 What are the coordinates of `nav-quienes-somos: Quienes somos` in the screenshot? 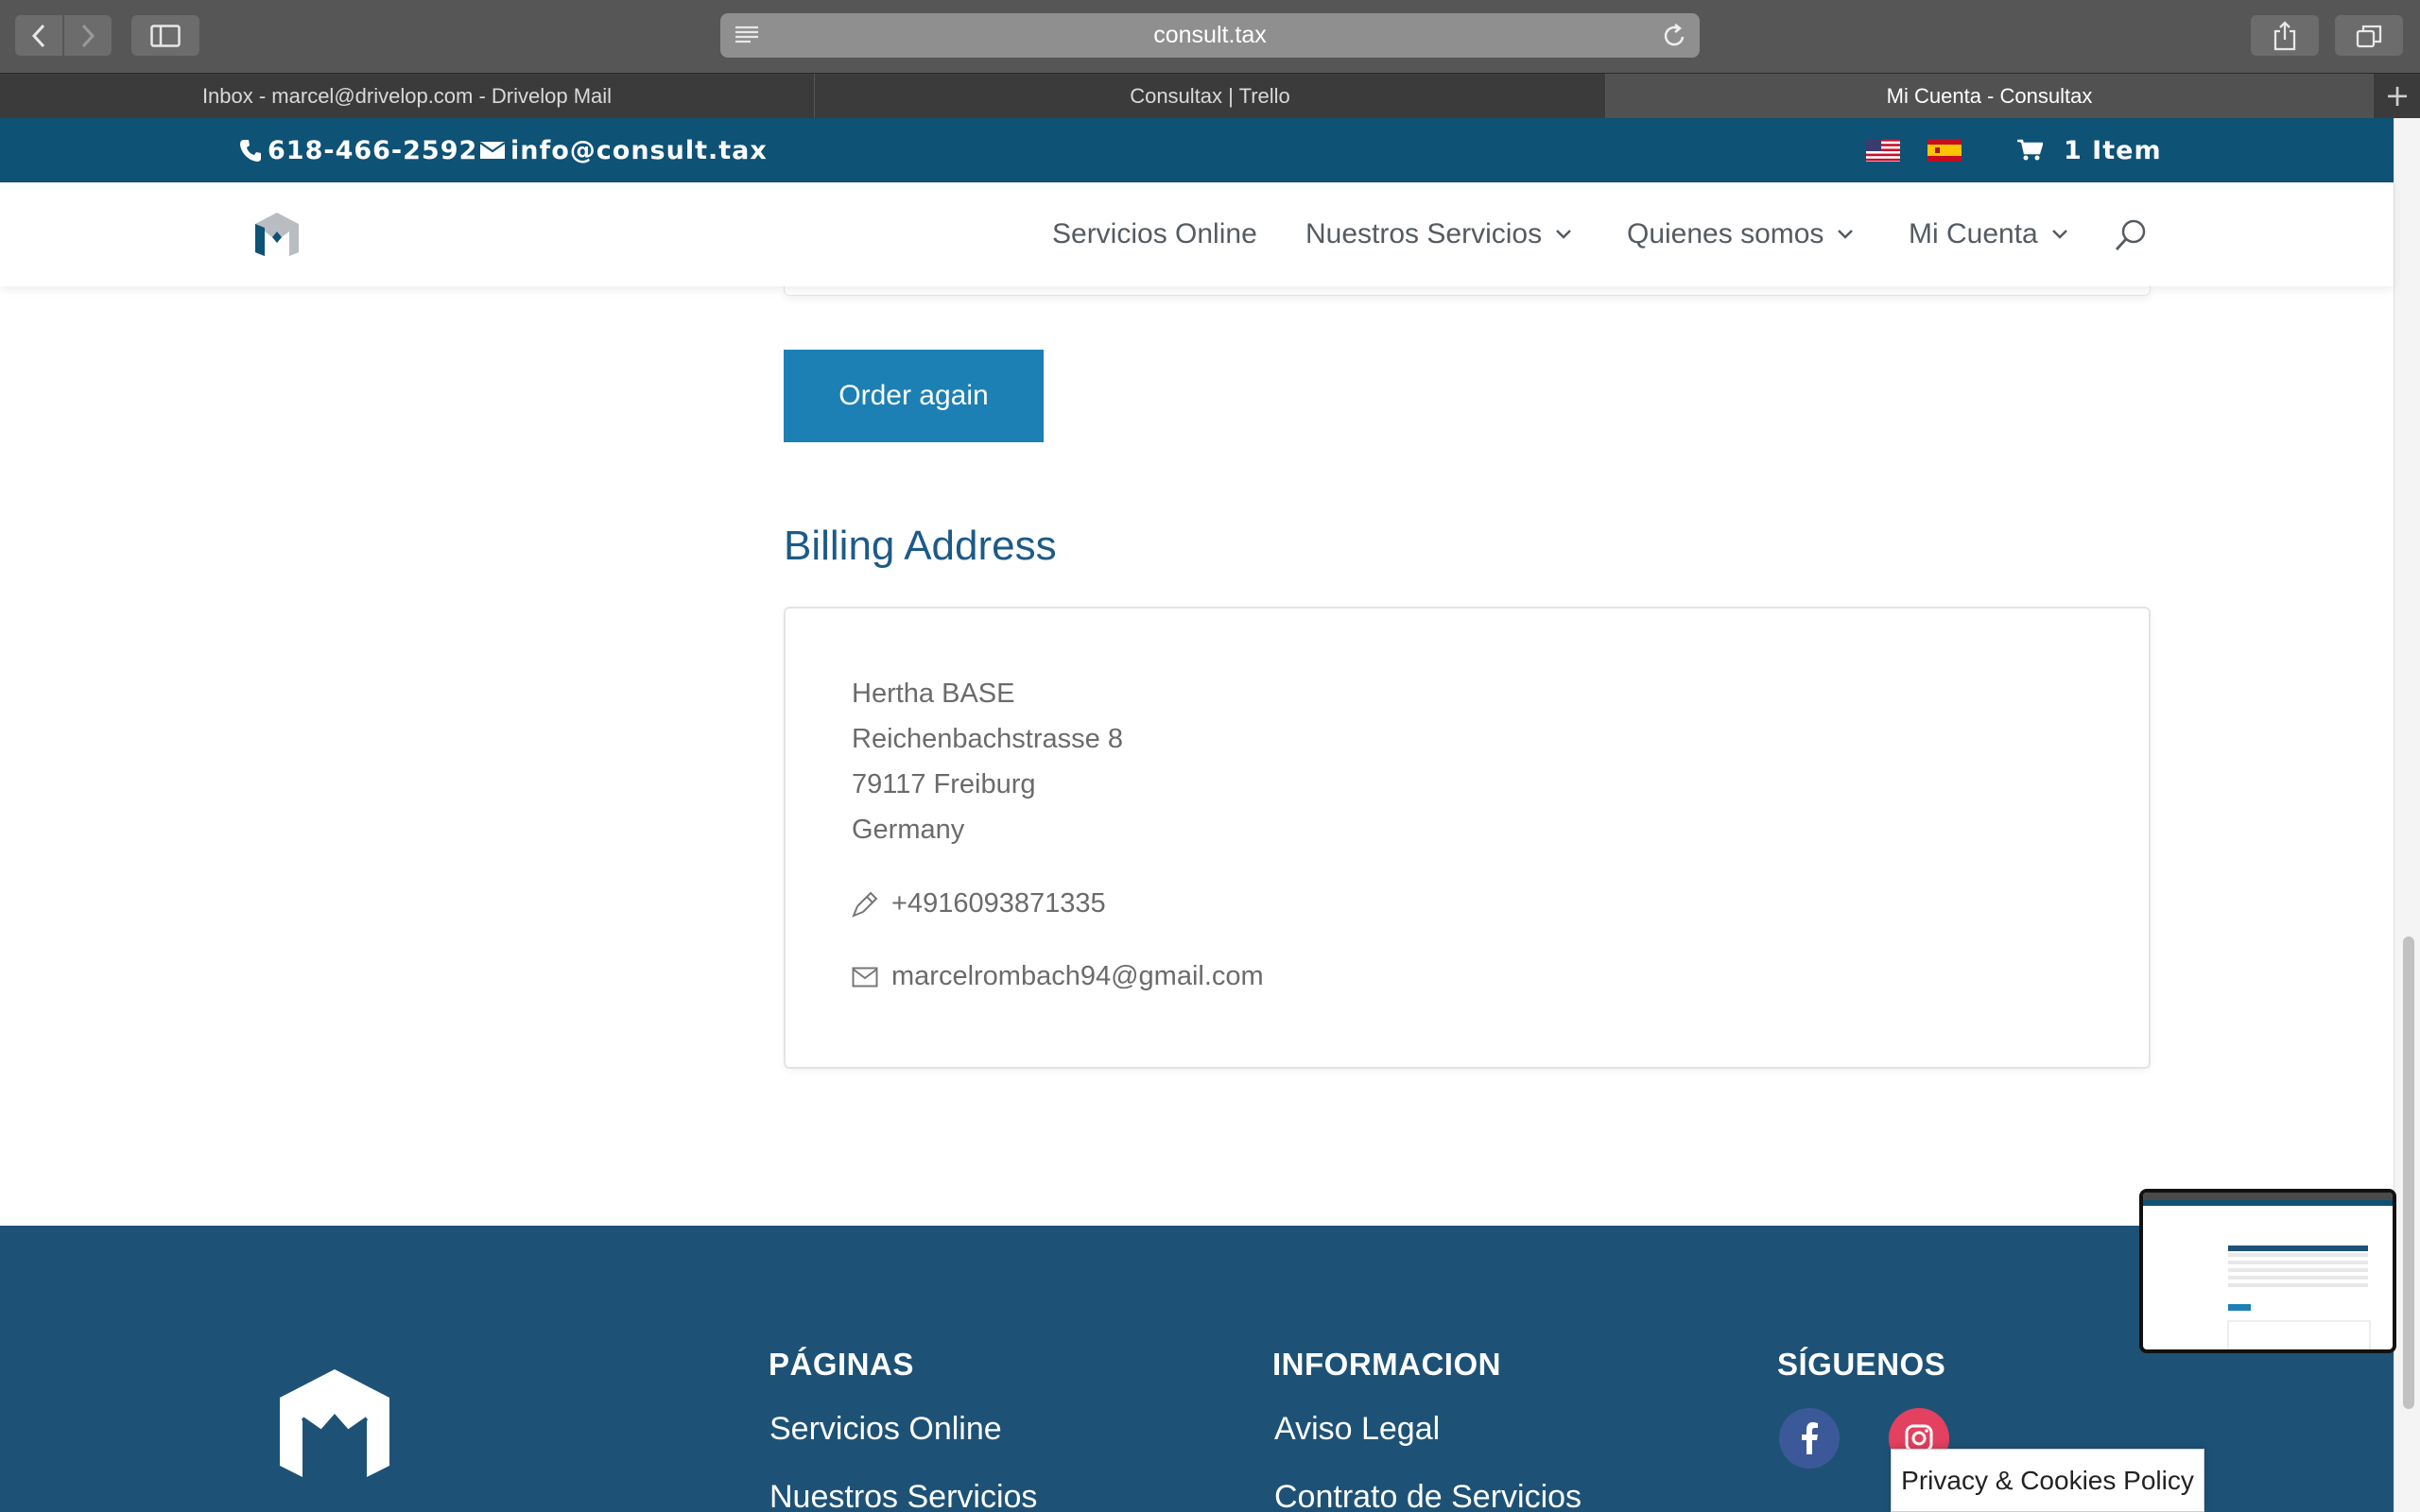 It's located at (1740, 234).